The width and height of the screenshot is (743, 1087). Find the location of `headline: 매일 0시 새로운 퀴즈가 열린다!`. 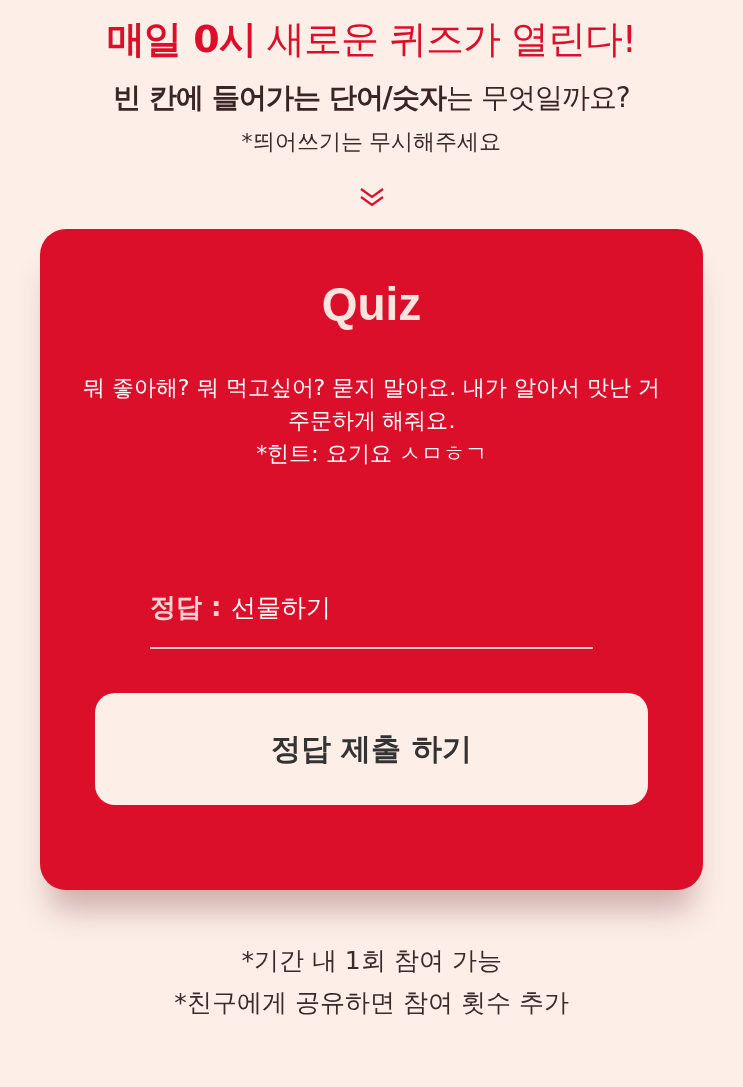

headline: 매일 0시 새로운 퀴즈가 열린다! is located at coordinates (371, 39).